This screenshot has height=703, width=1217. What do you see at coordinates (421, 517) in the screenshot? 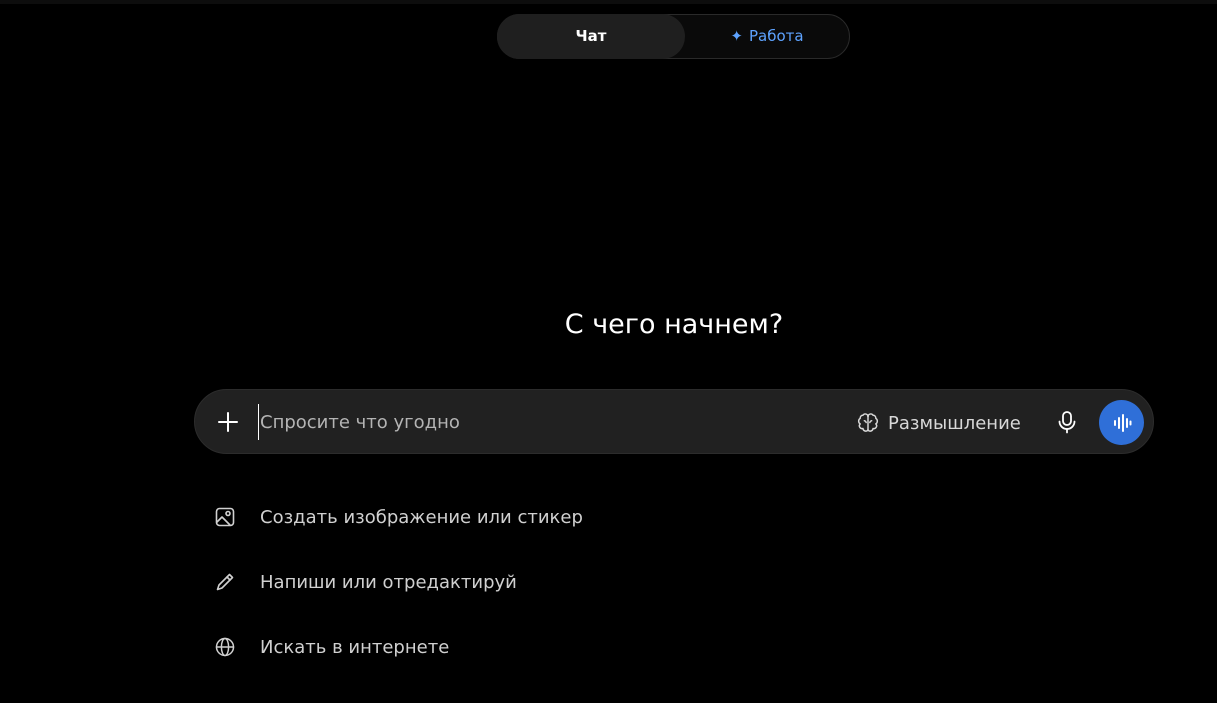
I see `suggestion-label: Создать изображение или стикер` at bounding box center [421, 517].